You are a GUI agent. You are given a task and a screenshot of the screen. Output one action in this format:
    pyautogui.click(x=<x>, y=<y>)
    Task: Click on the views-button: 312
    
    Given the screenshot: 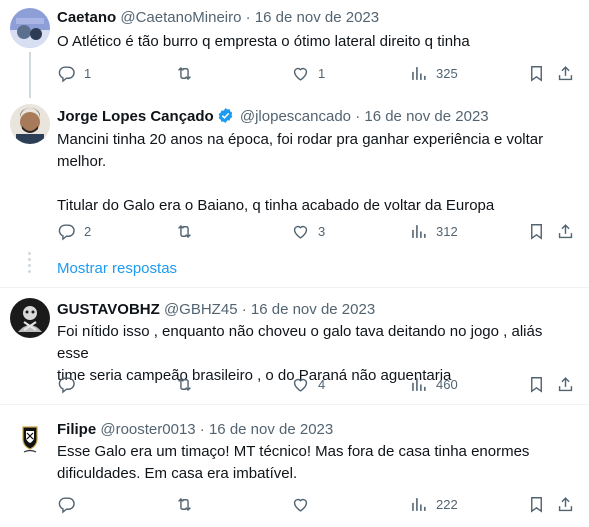 What is the action you would take?
    pyautogui.click(x=433, y=231)
    